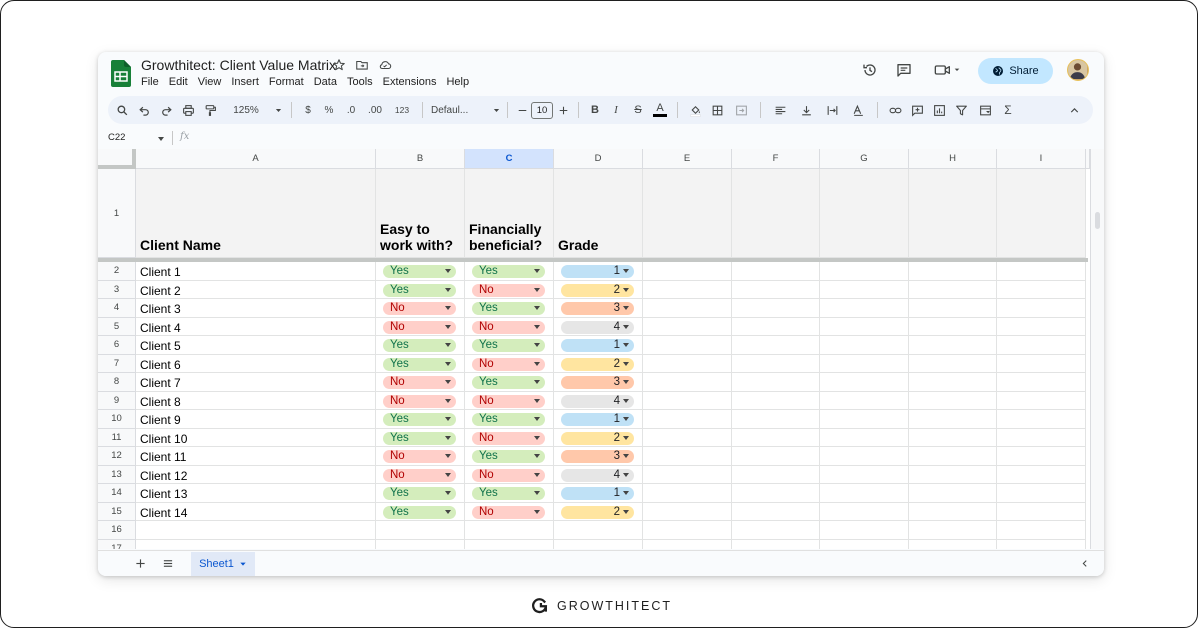  What do you see at coordinates (598, 456) in the screenshot?
I see `cell: 3` at bounding box center [598, 456].